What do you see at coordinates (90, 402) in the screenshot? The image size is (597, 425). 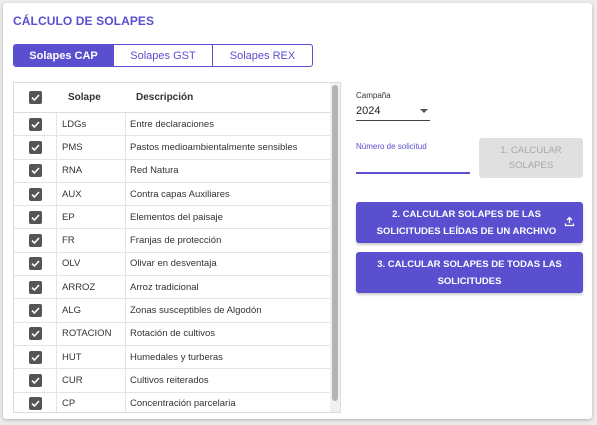 I see `row-solape-code: CP` at bounding box center [90, 402].